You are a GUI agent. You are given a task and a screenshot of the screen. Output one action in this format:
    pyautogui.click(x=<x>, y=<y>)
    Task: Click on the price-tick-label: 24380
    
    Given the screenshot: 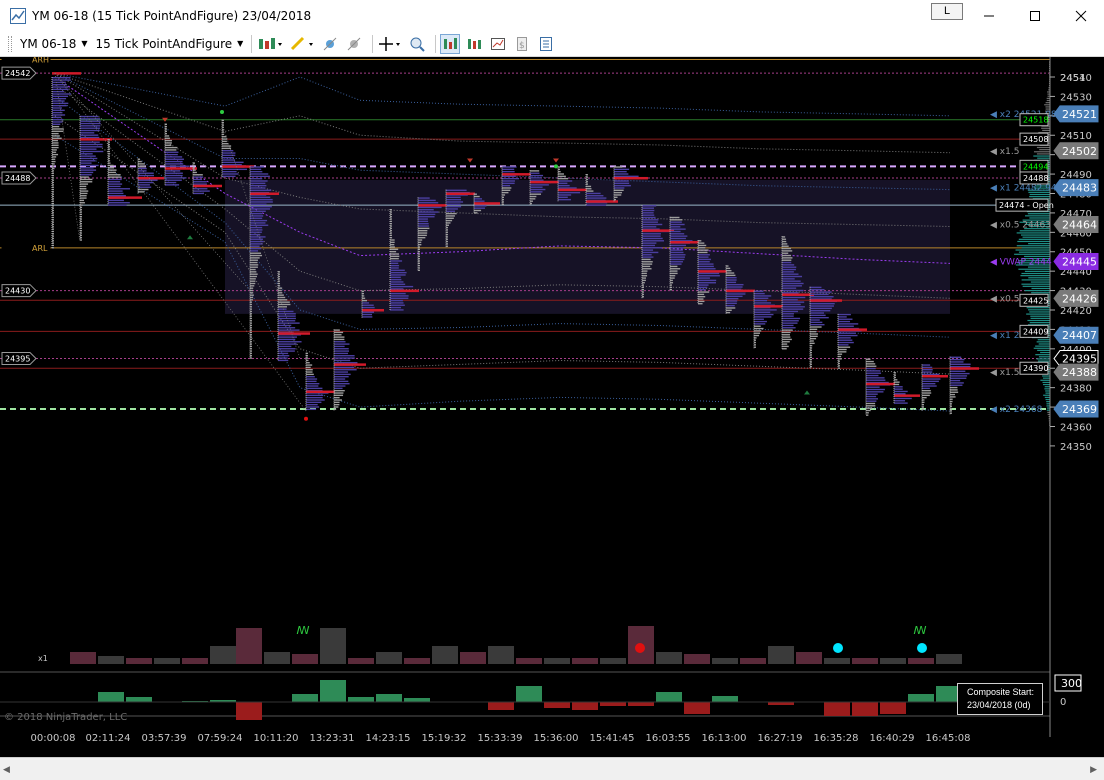 What is the action you would take?
    pyautogui.click(x=1076, y=389)
    